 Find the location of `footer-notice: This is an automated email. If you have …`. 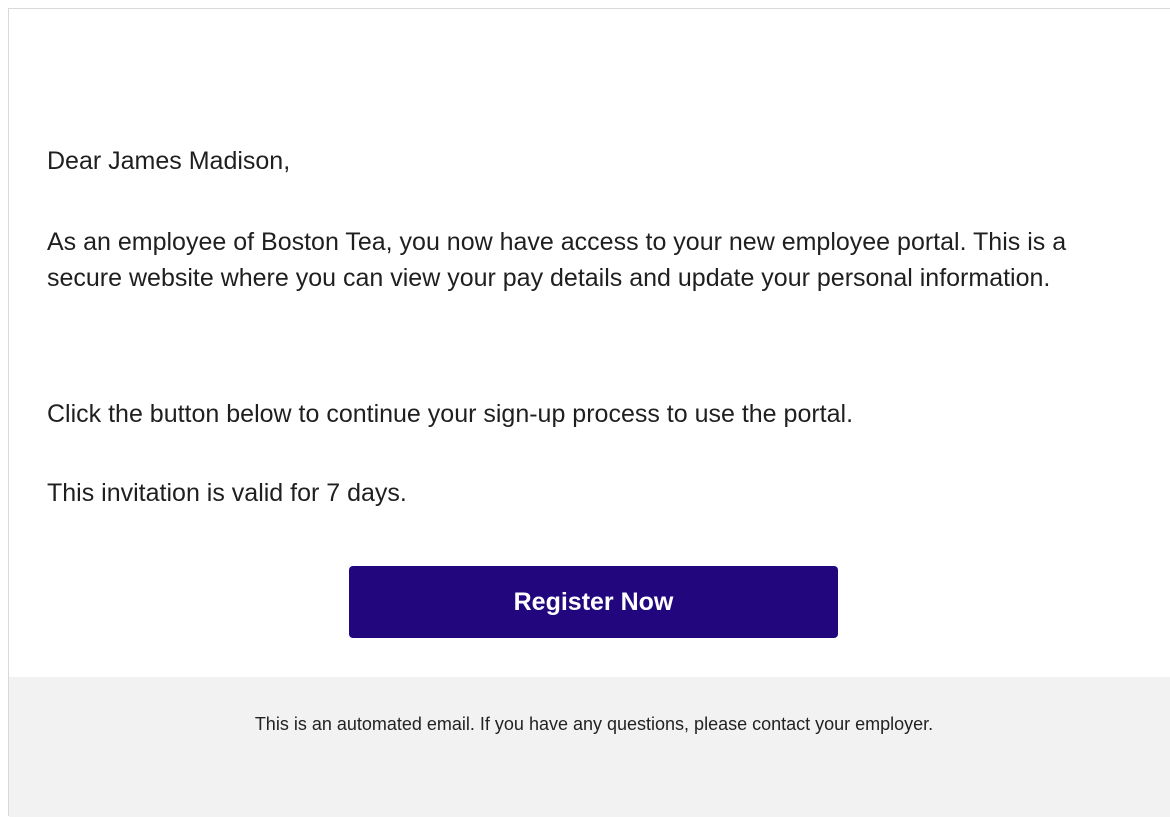

footer-notice: This is an automated email. If you have … is located at coordinates (594, 724).